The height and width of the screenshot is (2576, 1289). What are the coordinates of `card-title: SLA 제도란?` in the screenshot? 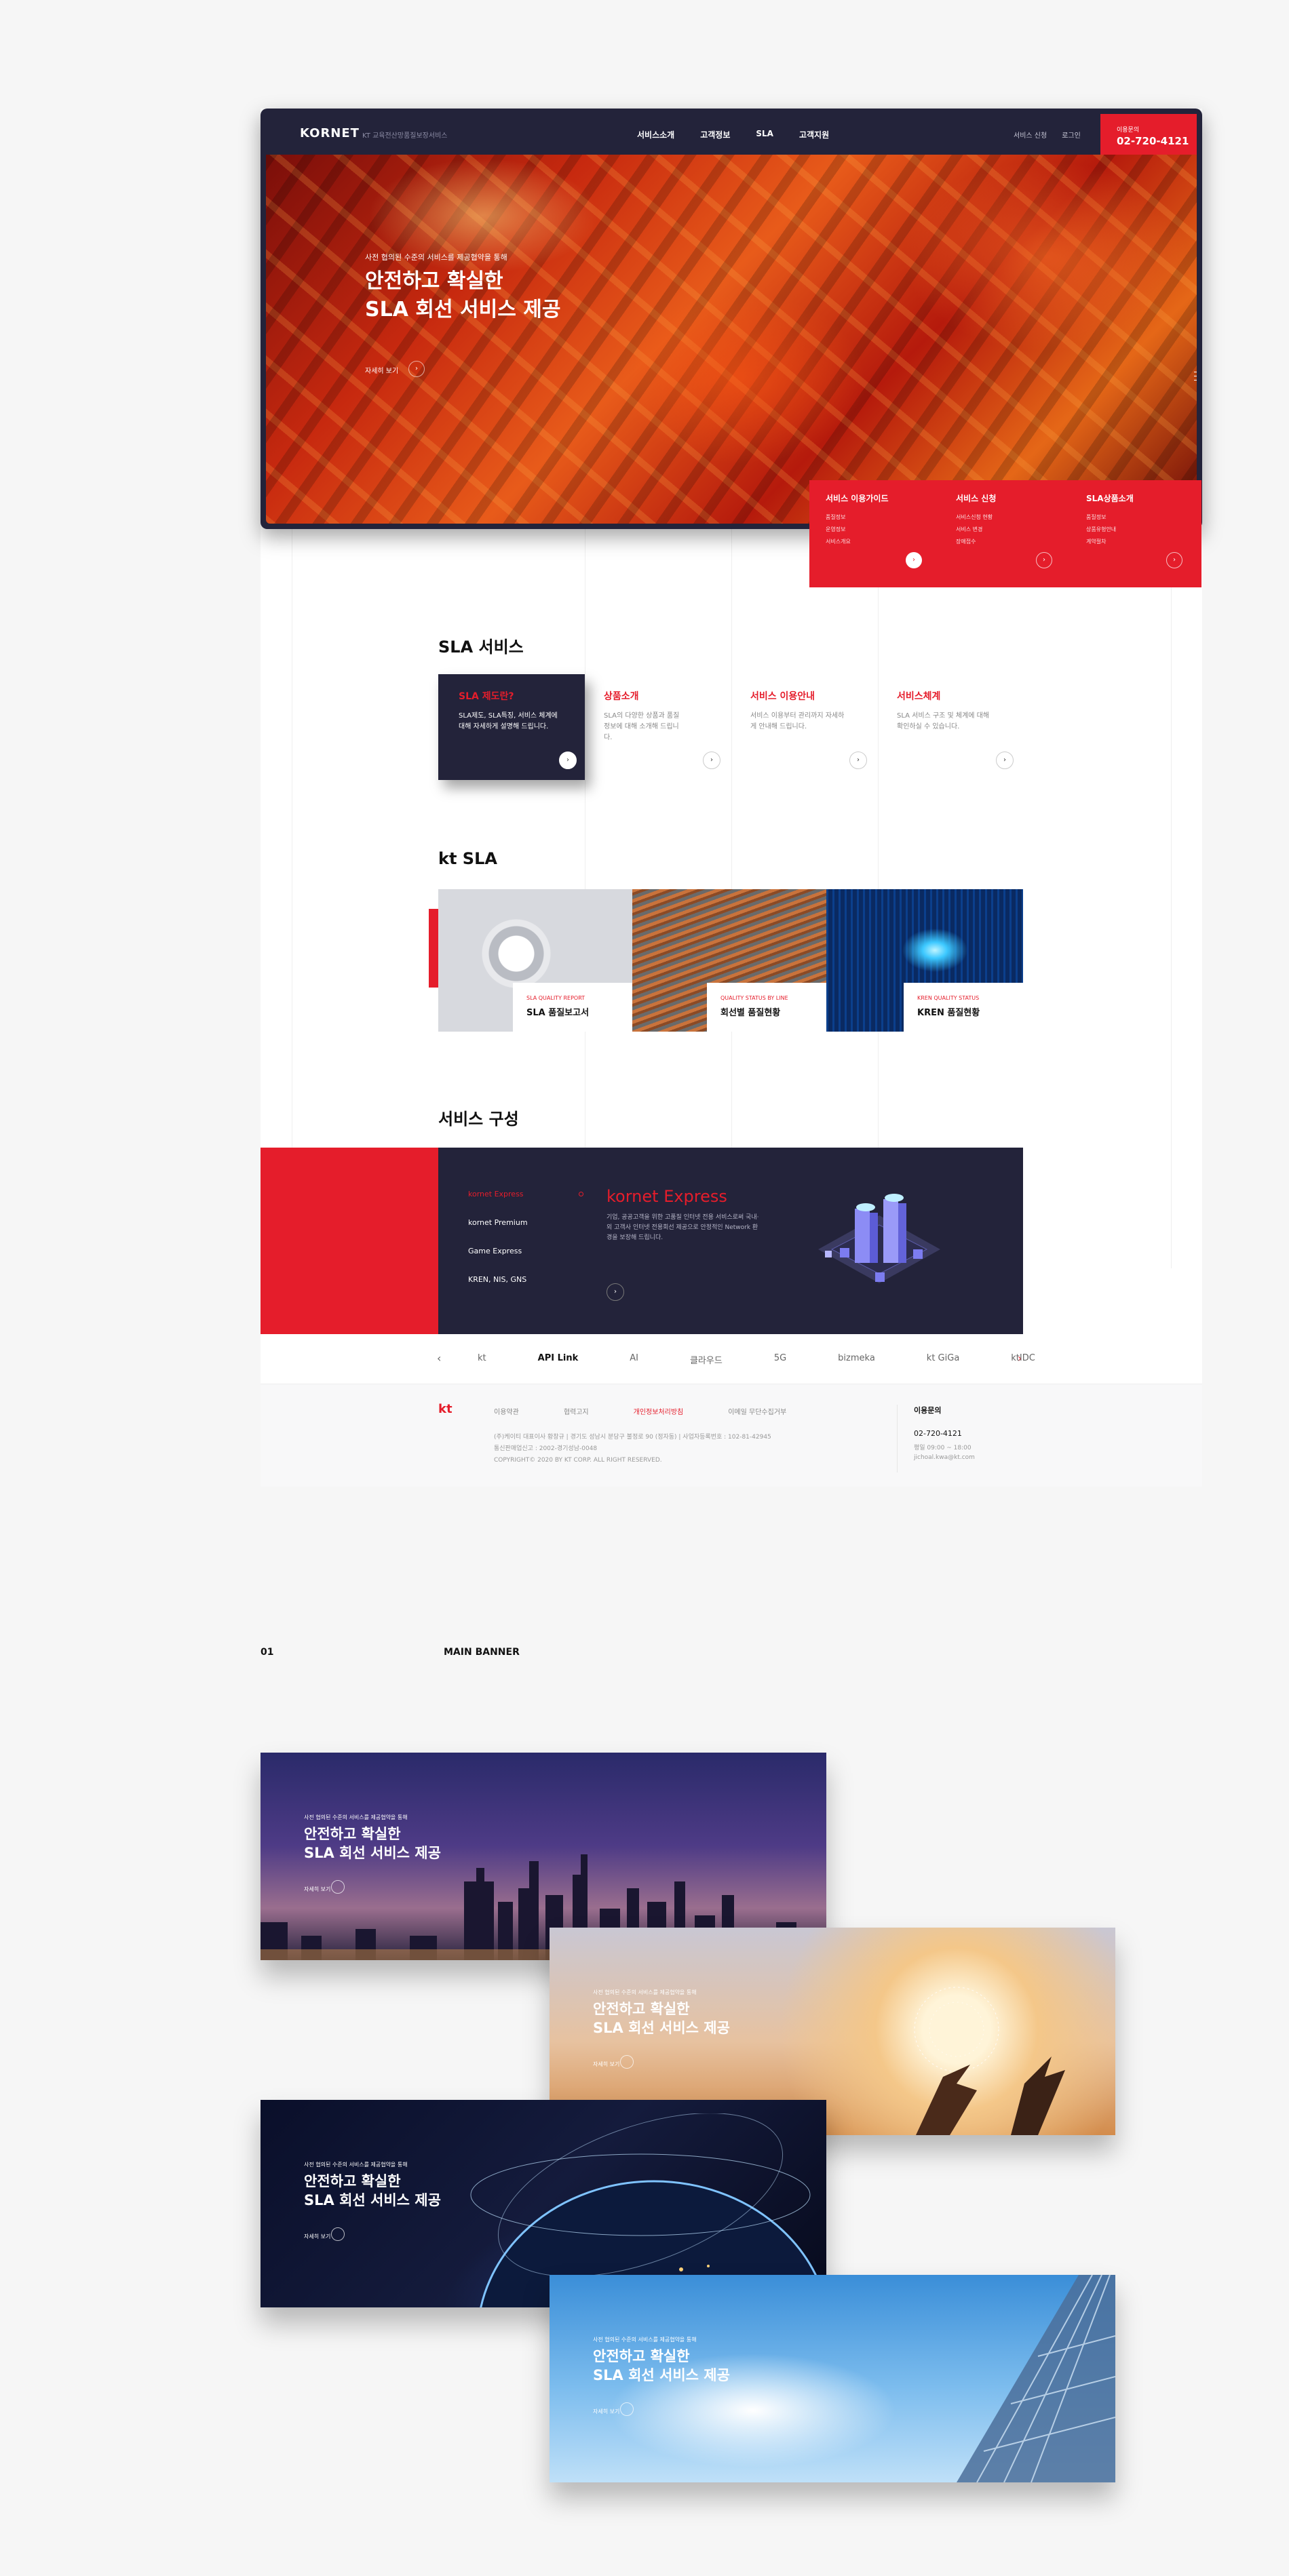 It's located at (486, 696).